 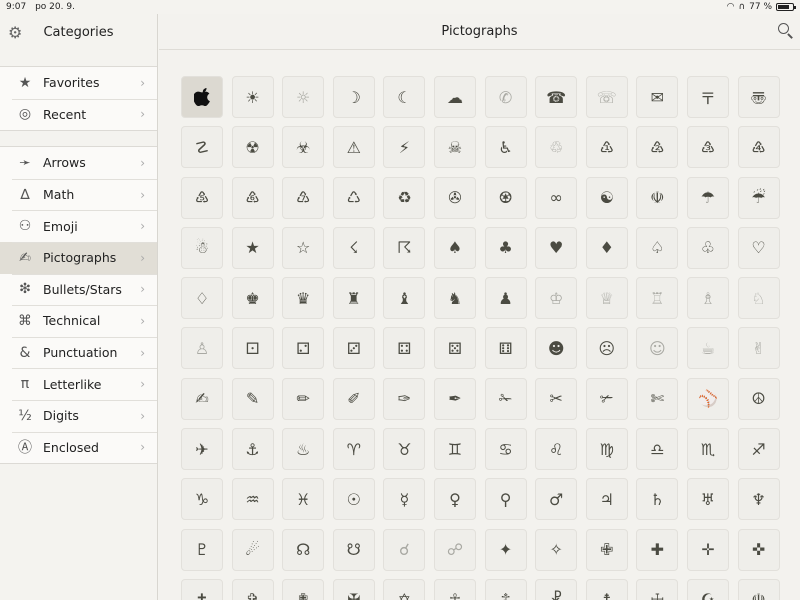 What do you see at coordinates (78, 83) in the screenshot?
I see `sidebar-item-favorites: ★ Favorites ›` at bounding box center [78, 83].